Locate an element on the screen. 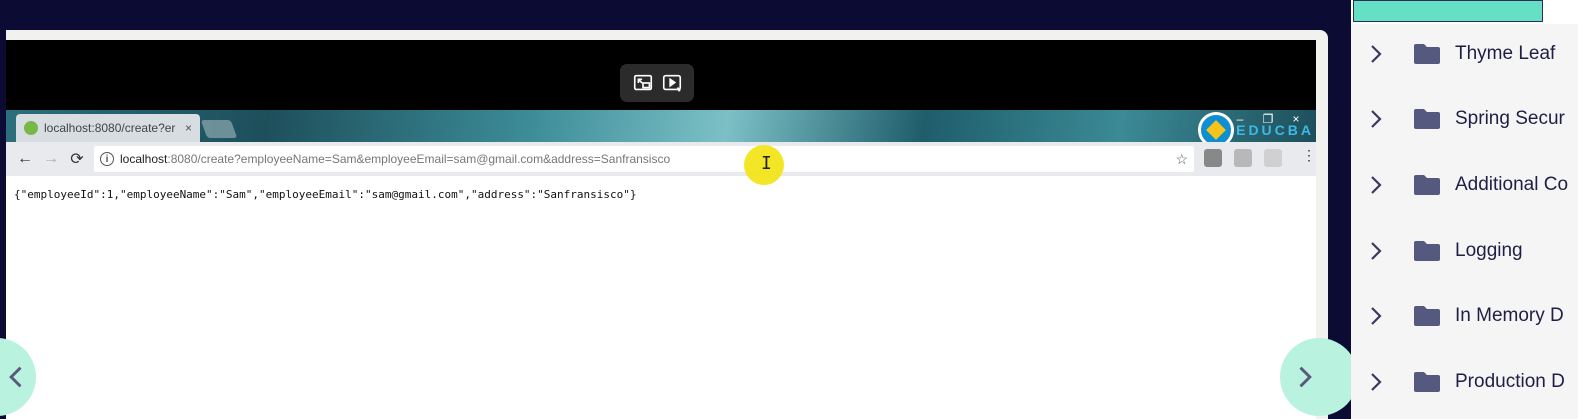 The width and height of the screenshot is (1578, 419). url-host: localhost is located at coordinates (144, 159).